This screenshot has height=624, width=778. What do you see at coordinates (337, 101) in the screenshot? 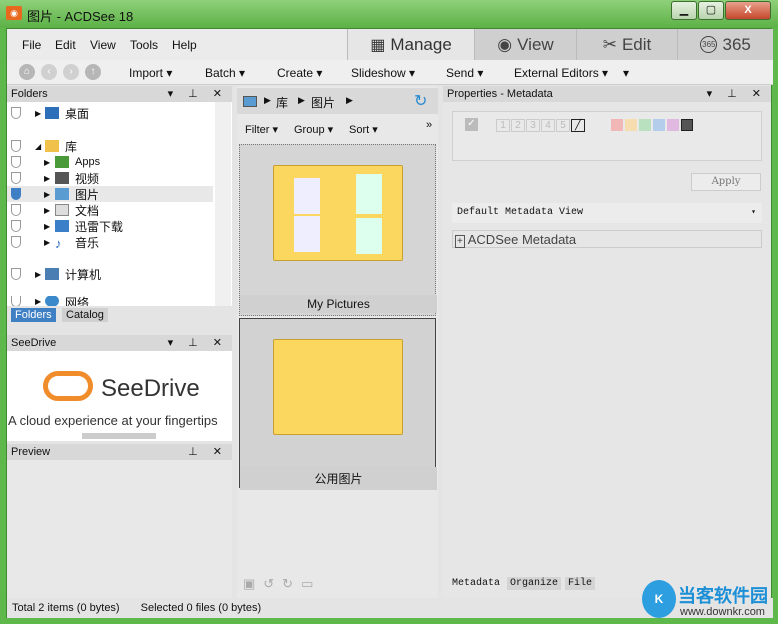
I see `breadcrumb: ▶ 库 ▶ 图片 ▶ ↻` at bounding box center [337, 101].